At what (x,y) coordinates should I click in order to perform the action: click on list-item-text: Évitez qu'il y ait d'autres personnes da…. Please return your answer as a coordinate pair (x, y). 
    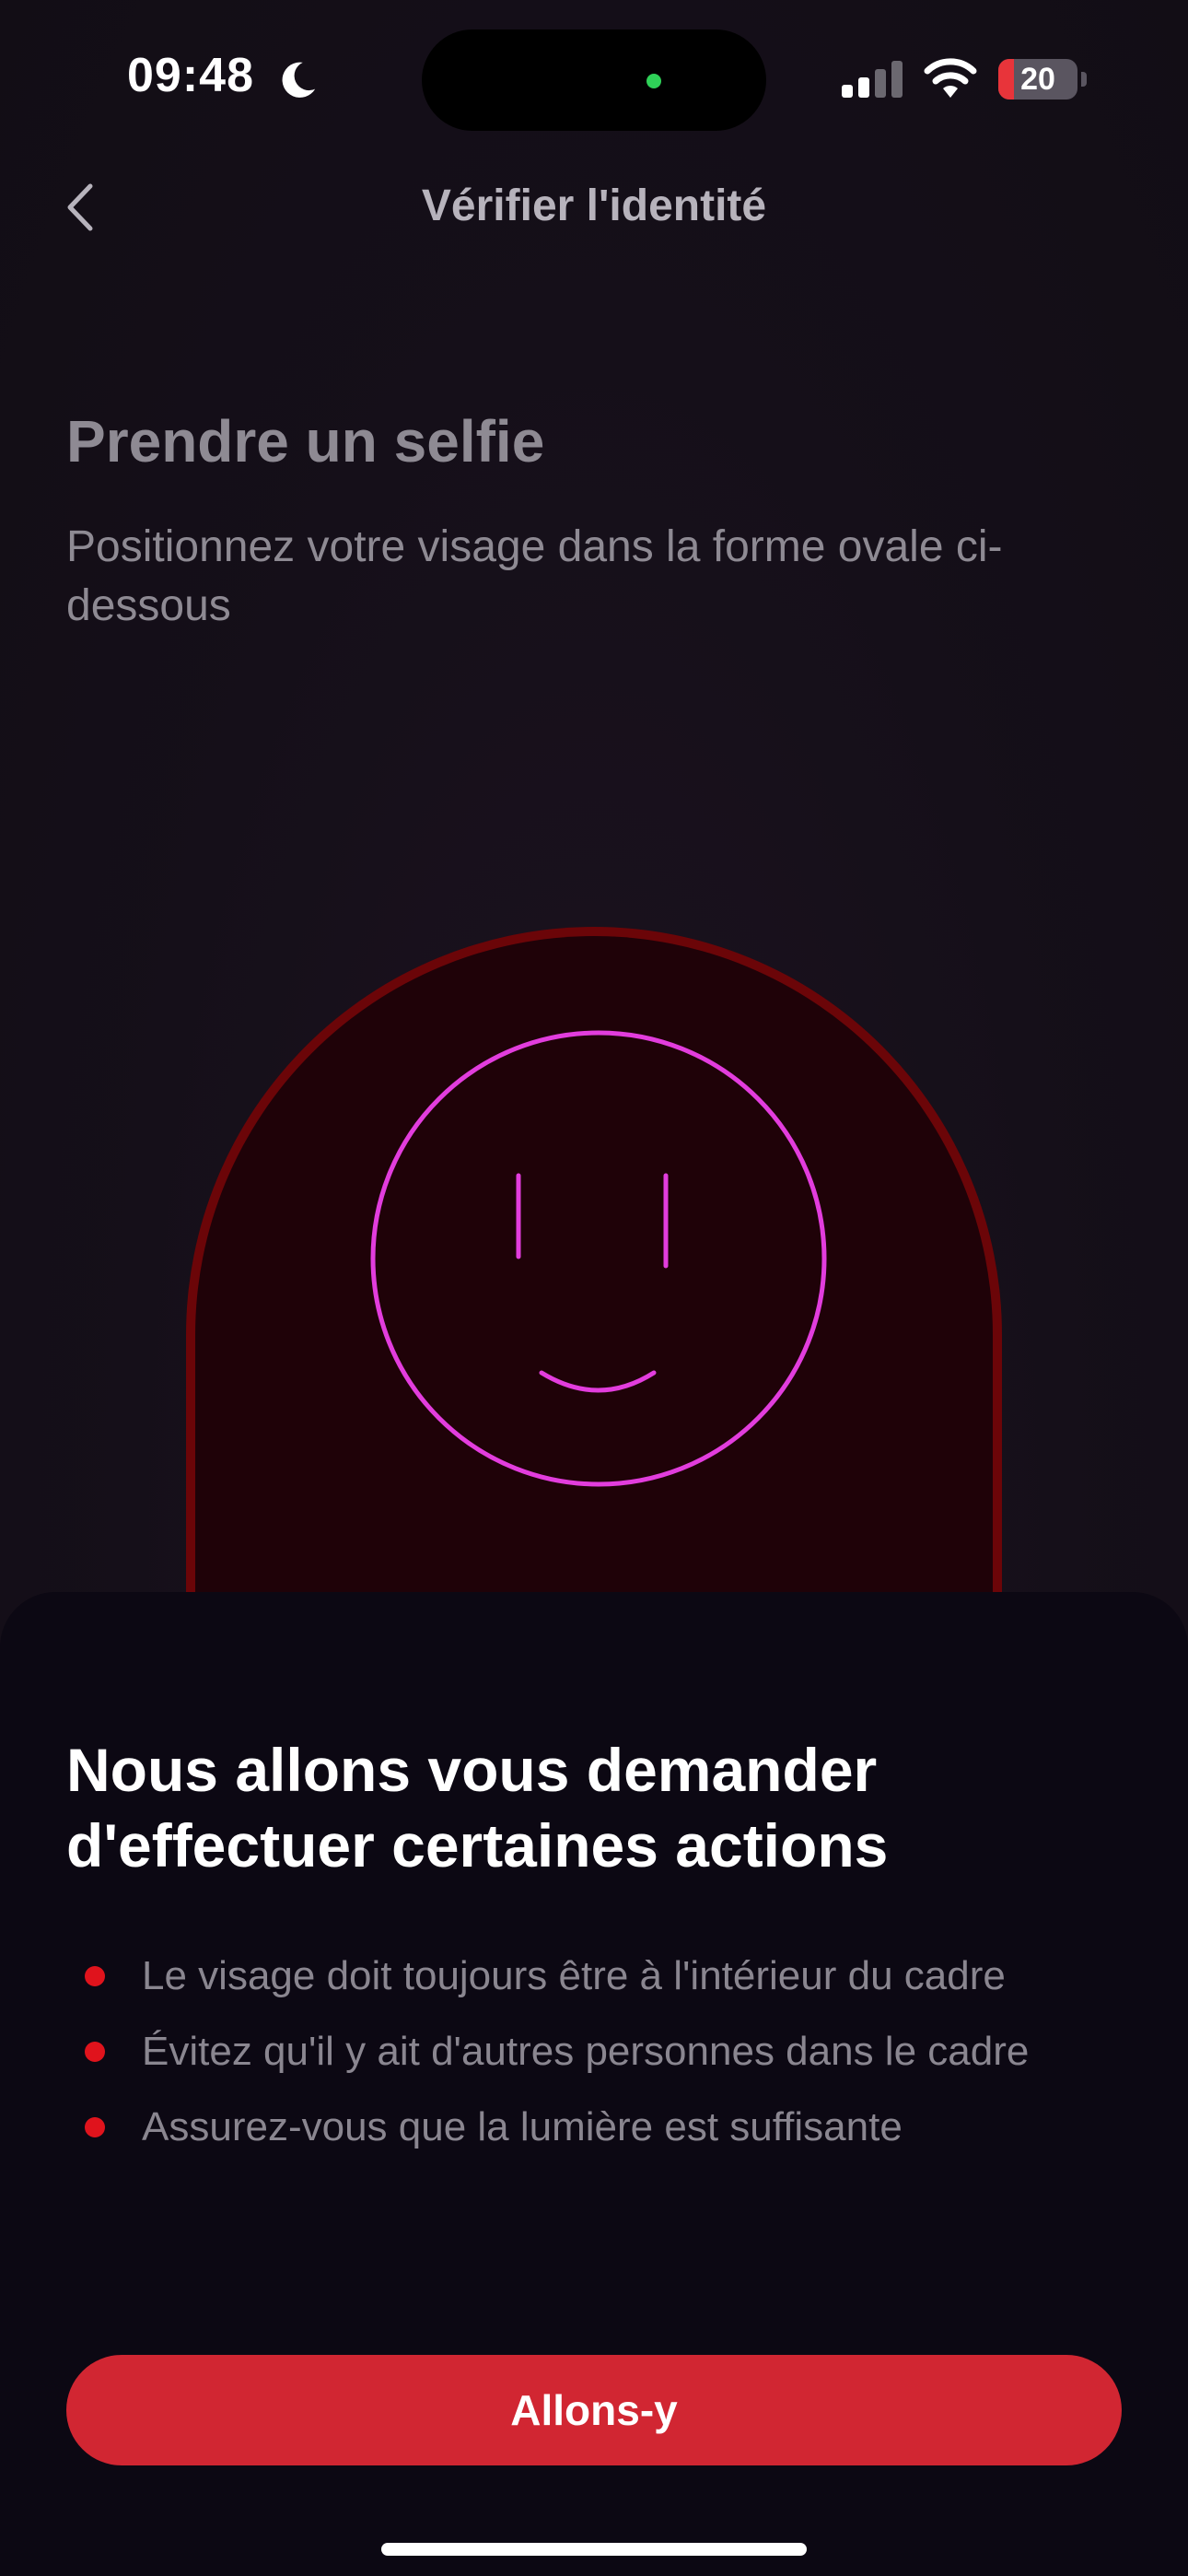
    Looking at the image, I should click on (586, 2051).